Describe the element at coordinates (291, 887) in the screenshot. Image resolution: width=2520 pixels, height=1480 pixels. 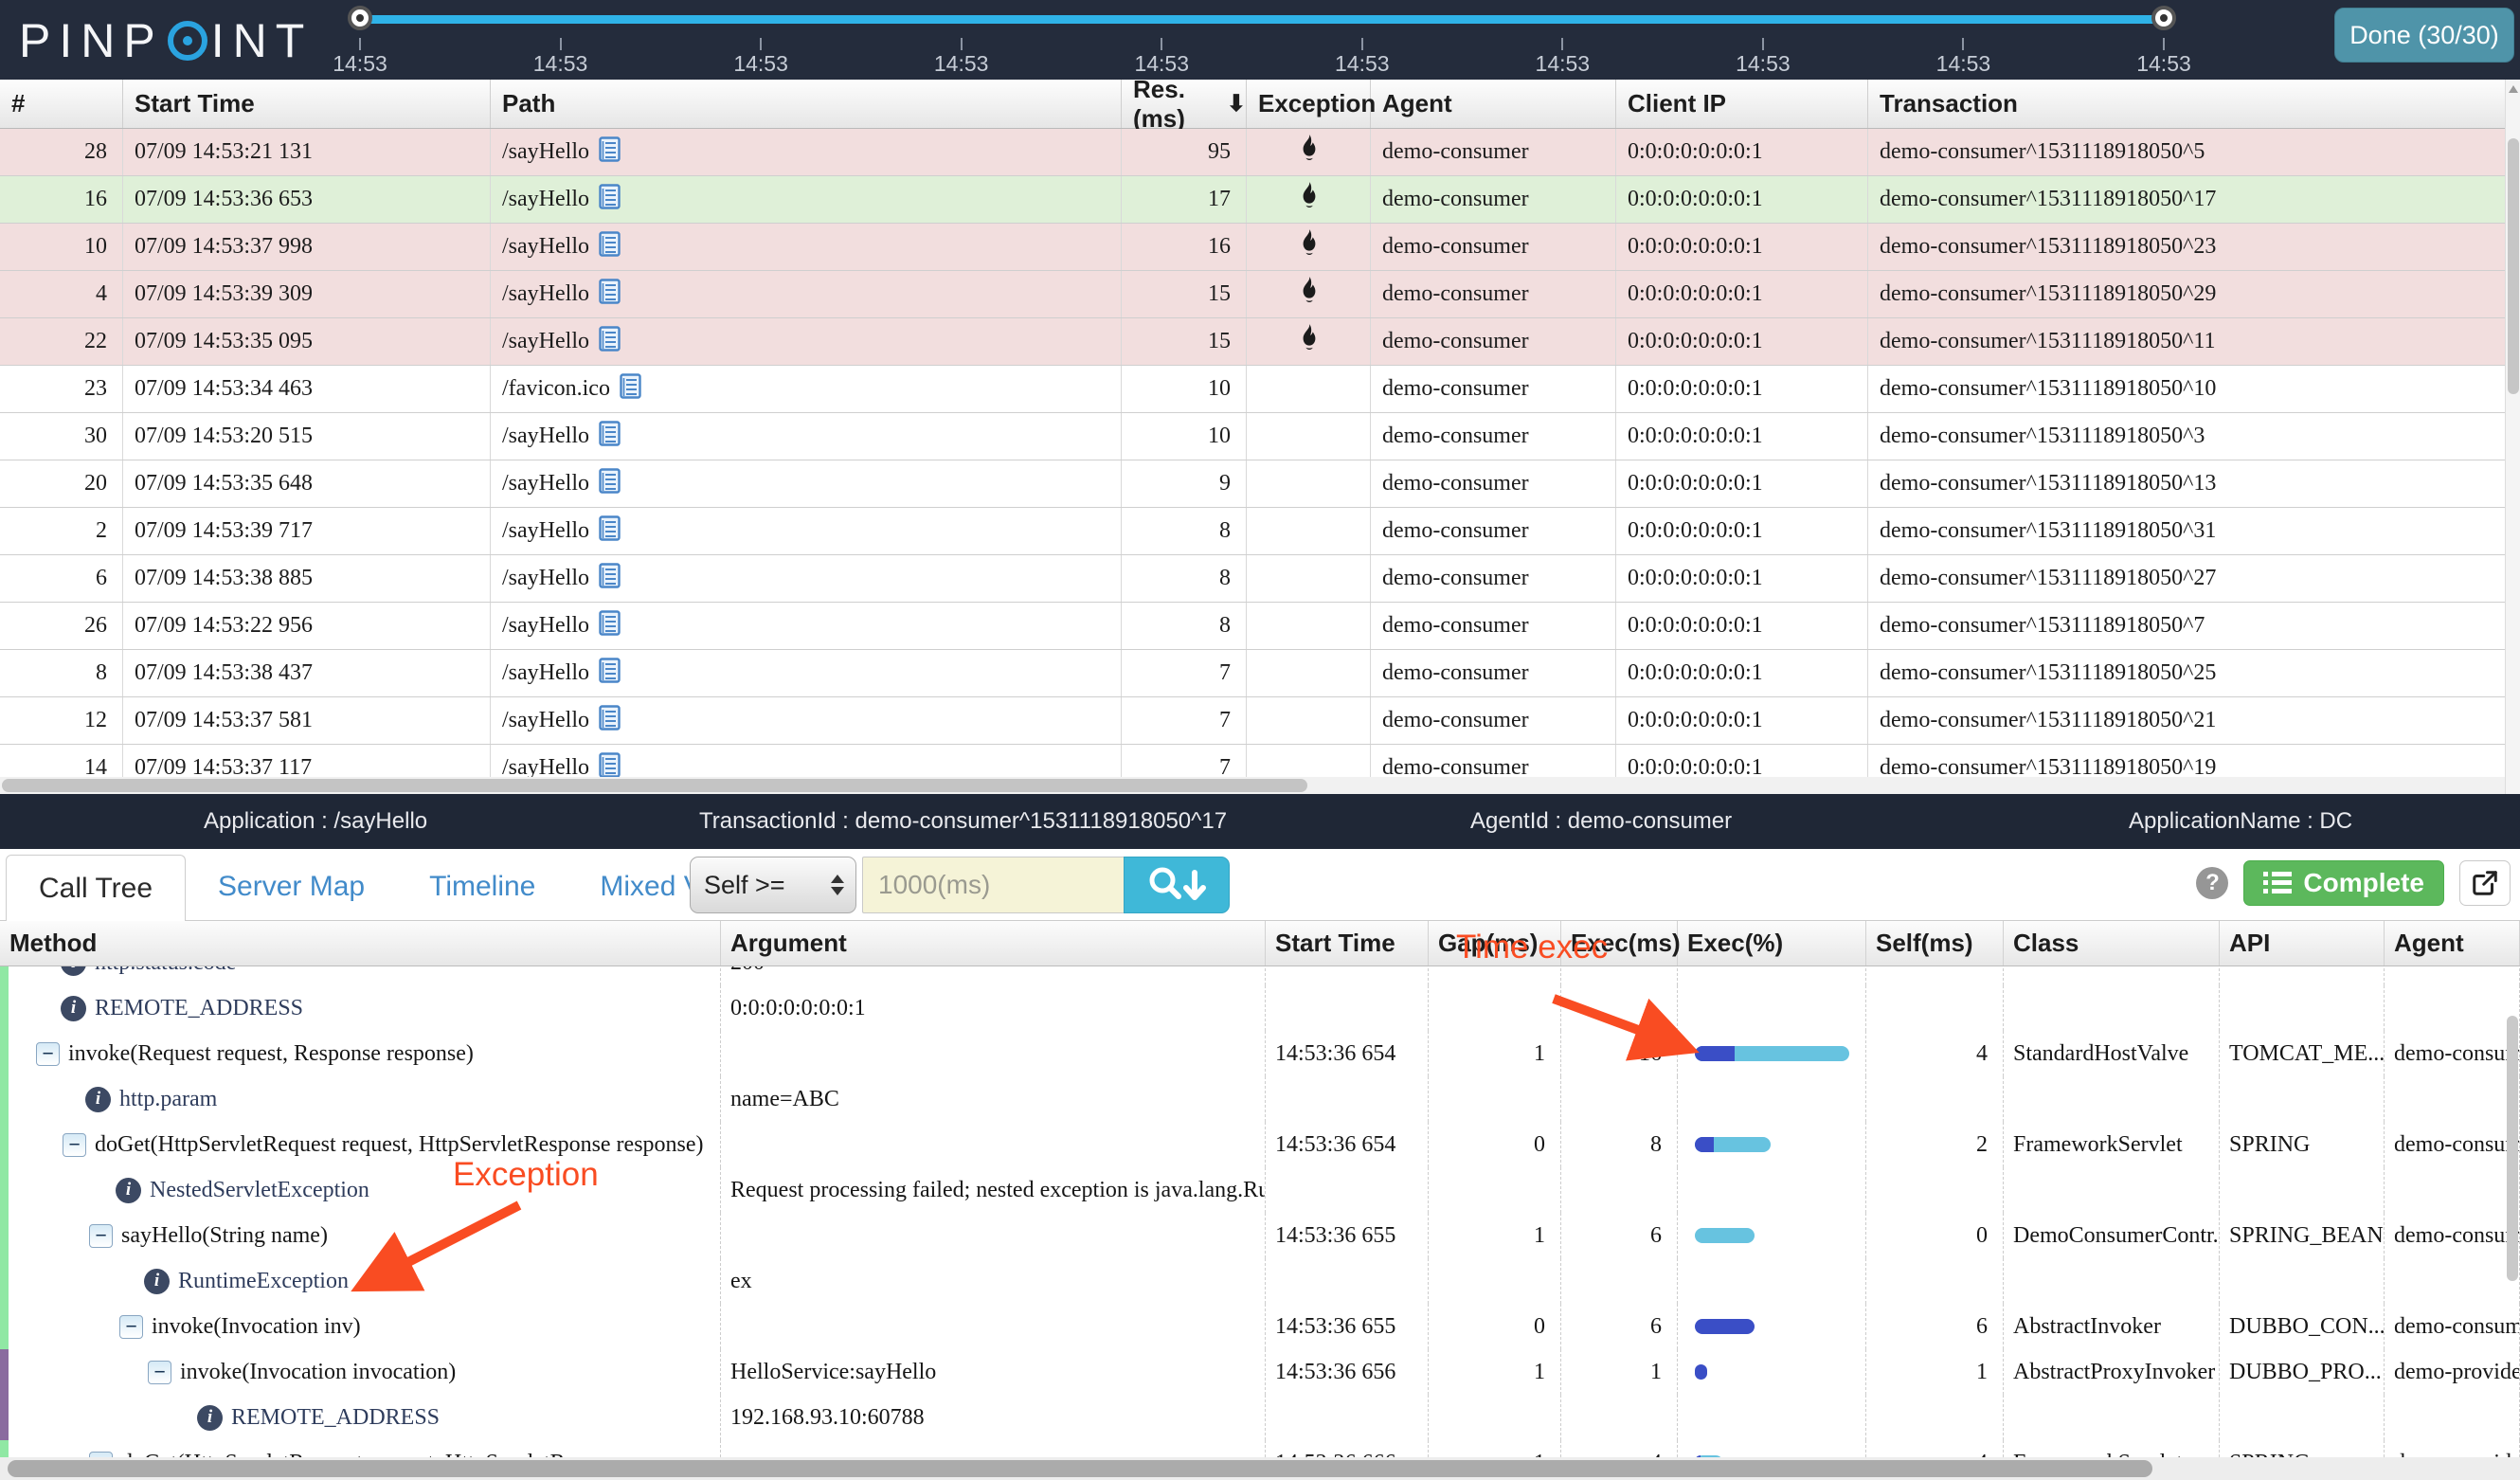
I see `tab-server-map: Server Map` at that location.